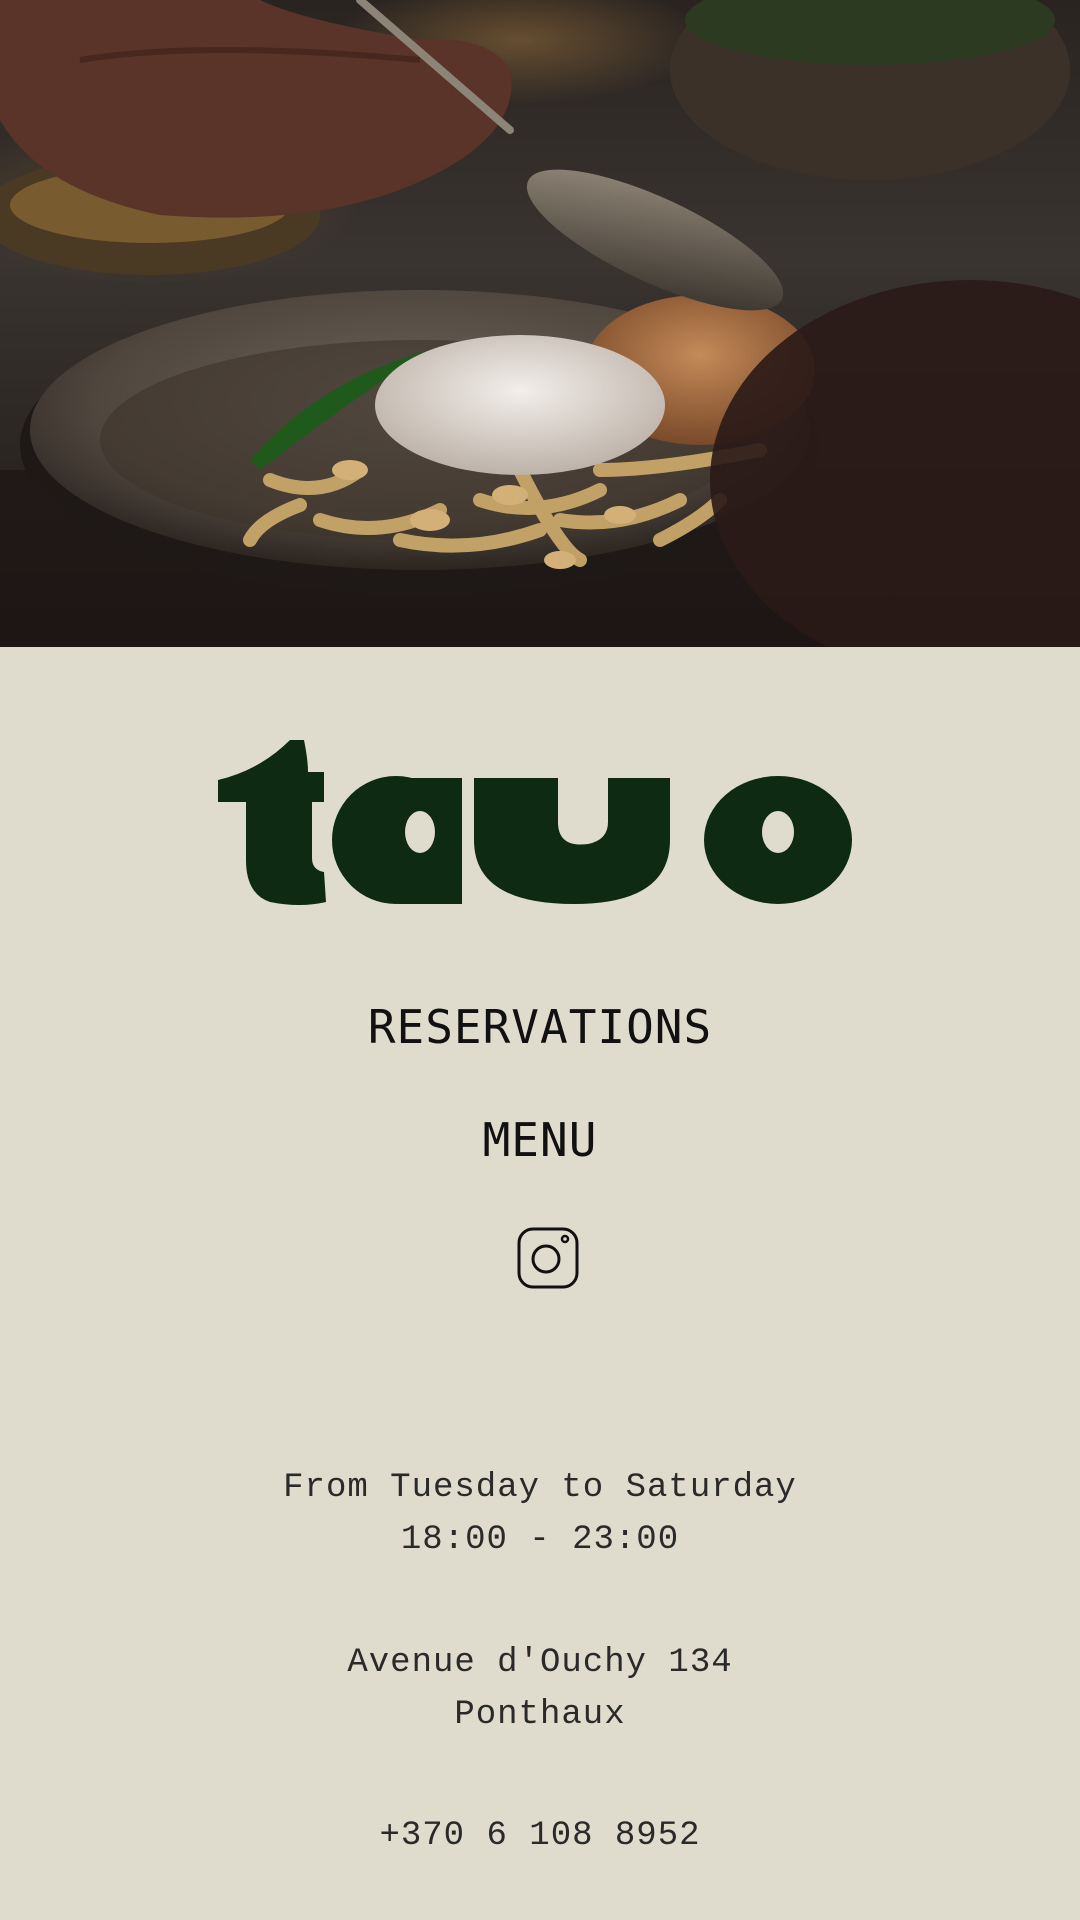 The image size is (1080, 1920). Describe the element at coordinates (540, 1715) in the screenshot. I see `address-city: Ponthaux` at that location.